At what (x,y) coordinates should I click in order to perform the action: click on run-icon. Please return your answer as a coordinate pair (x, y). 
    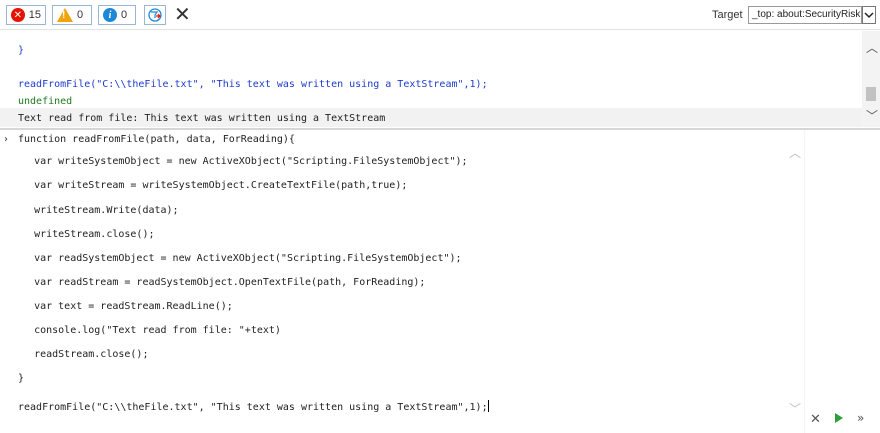
    Looking at the image, I should click on (839, 418).